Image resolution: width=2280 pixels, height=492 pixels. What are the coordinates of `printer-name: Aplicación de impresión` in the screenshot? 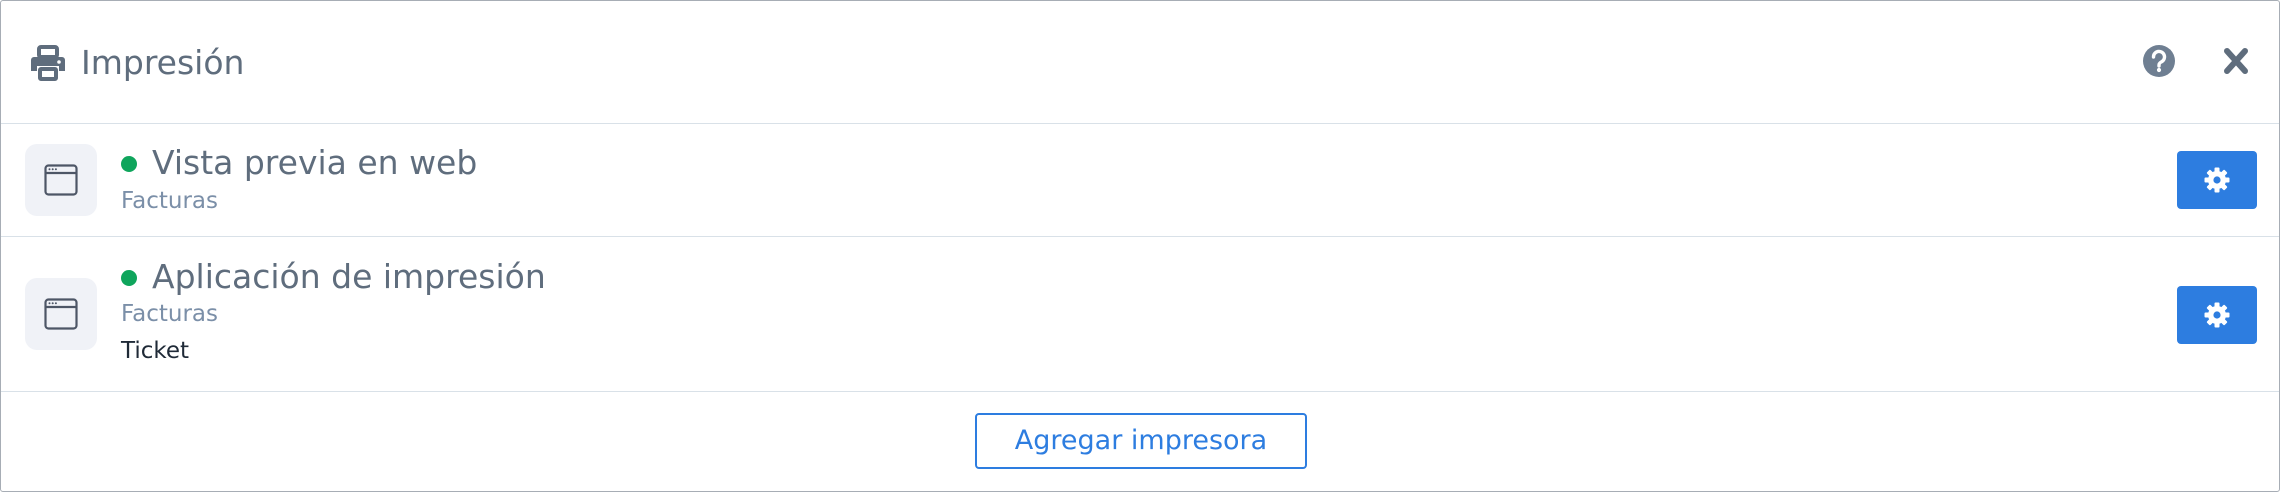 It's located at (349, 276).